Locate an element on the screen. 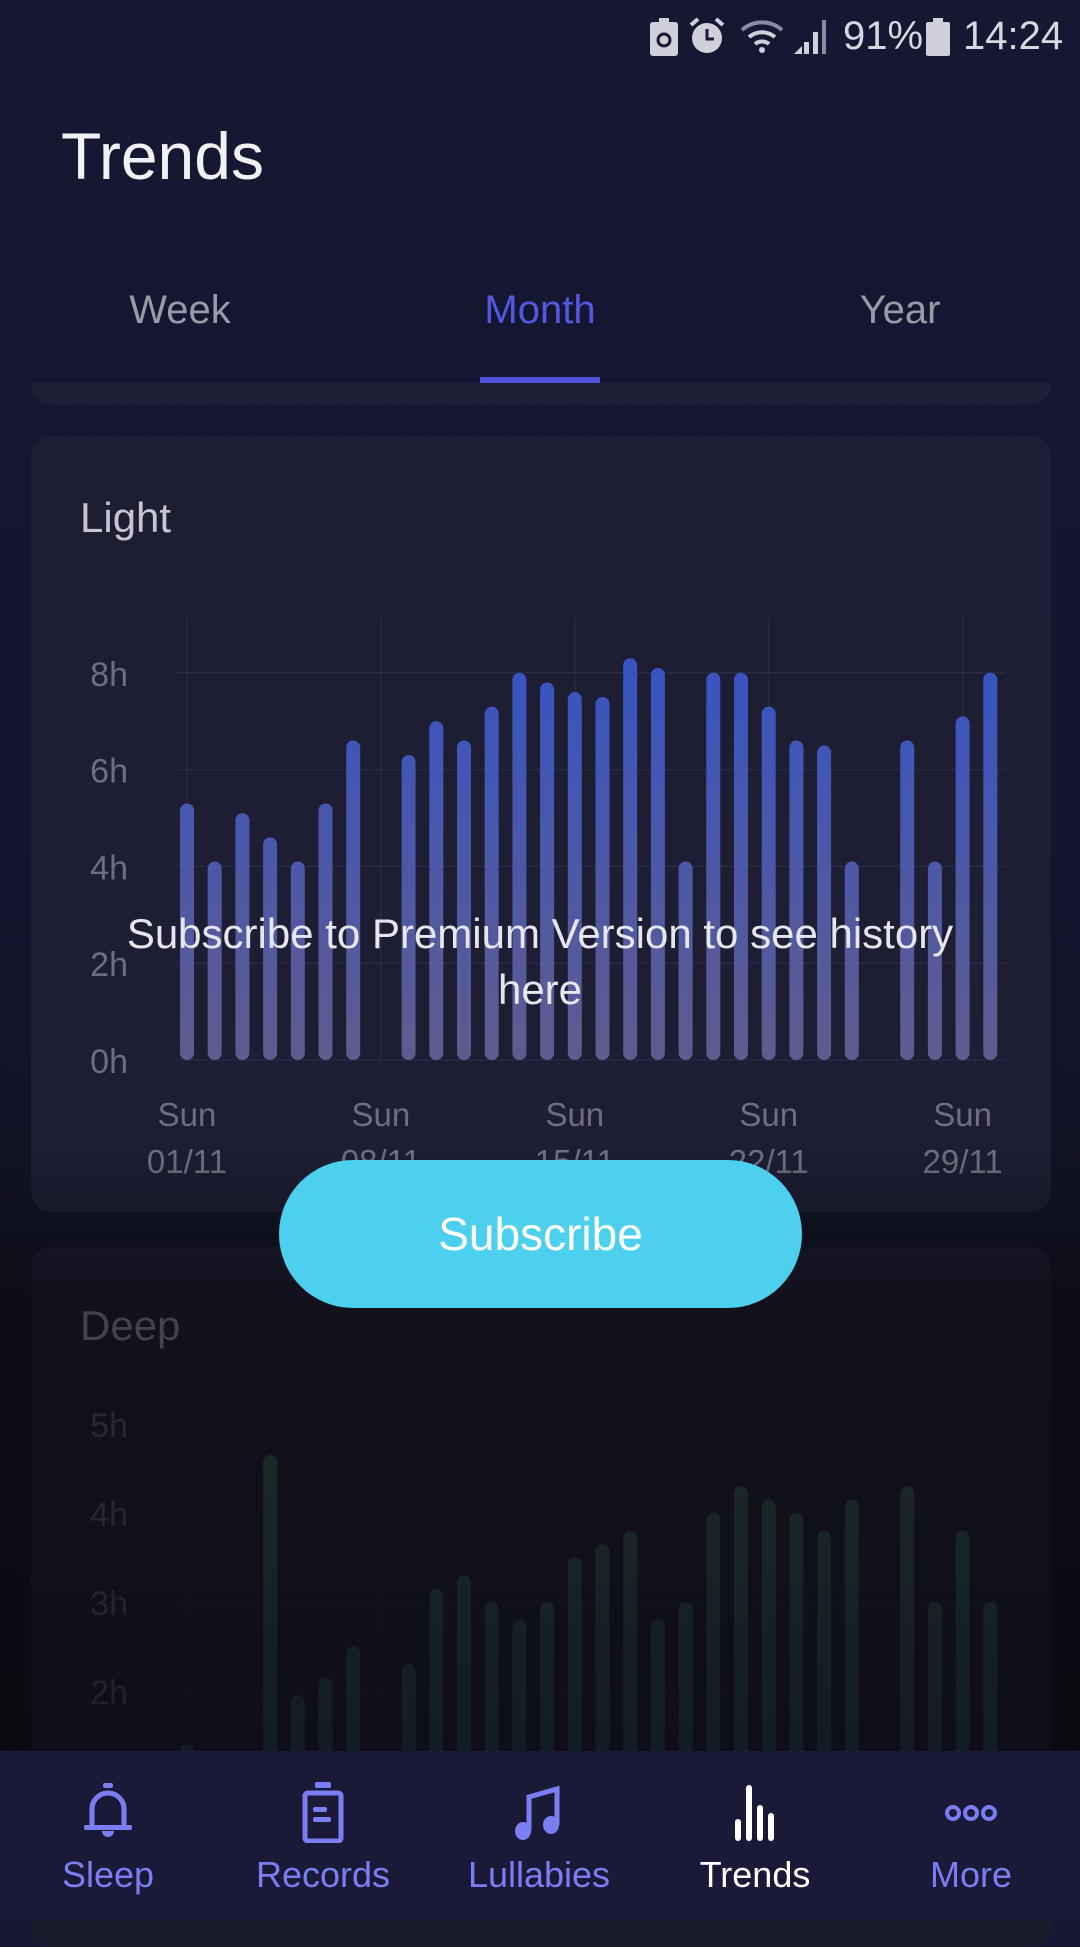 This screenshot has width=1080, height=1947. deep-chart-title: Deep is located at coordinates (130, 1325).